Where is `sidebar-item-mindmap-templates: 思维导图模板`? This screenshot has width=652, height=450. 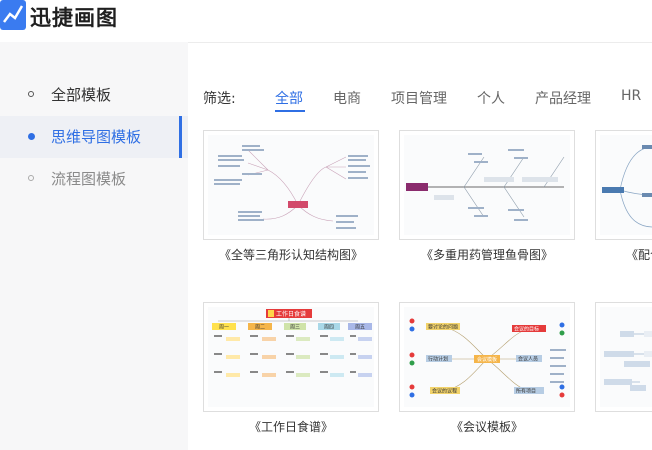 sidebar-item-mindmap-templates: 思维导图模板 is located at coordinates (94, 137).